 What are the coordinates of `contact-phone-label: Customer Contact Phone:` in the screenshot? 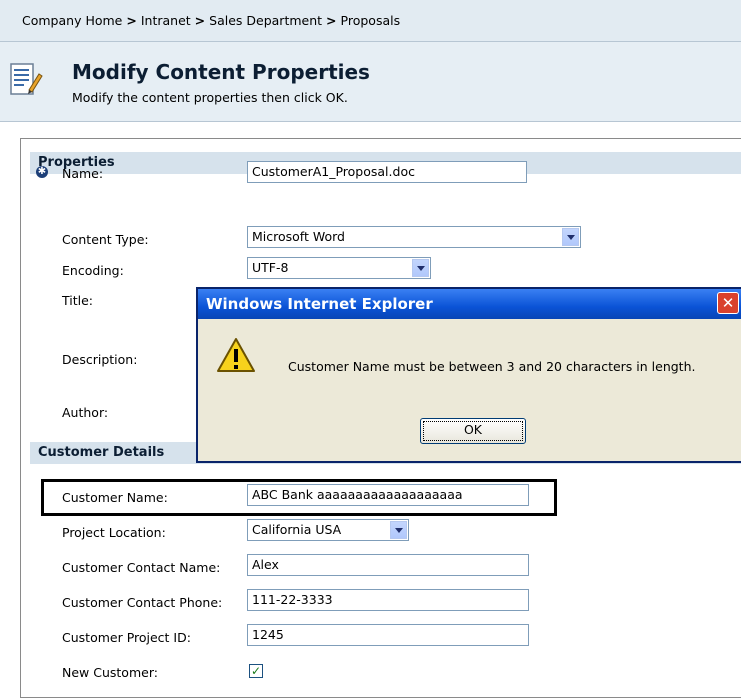 It's located at (142, 602).